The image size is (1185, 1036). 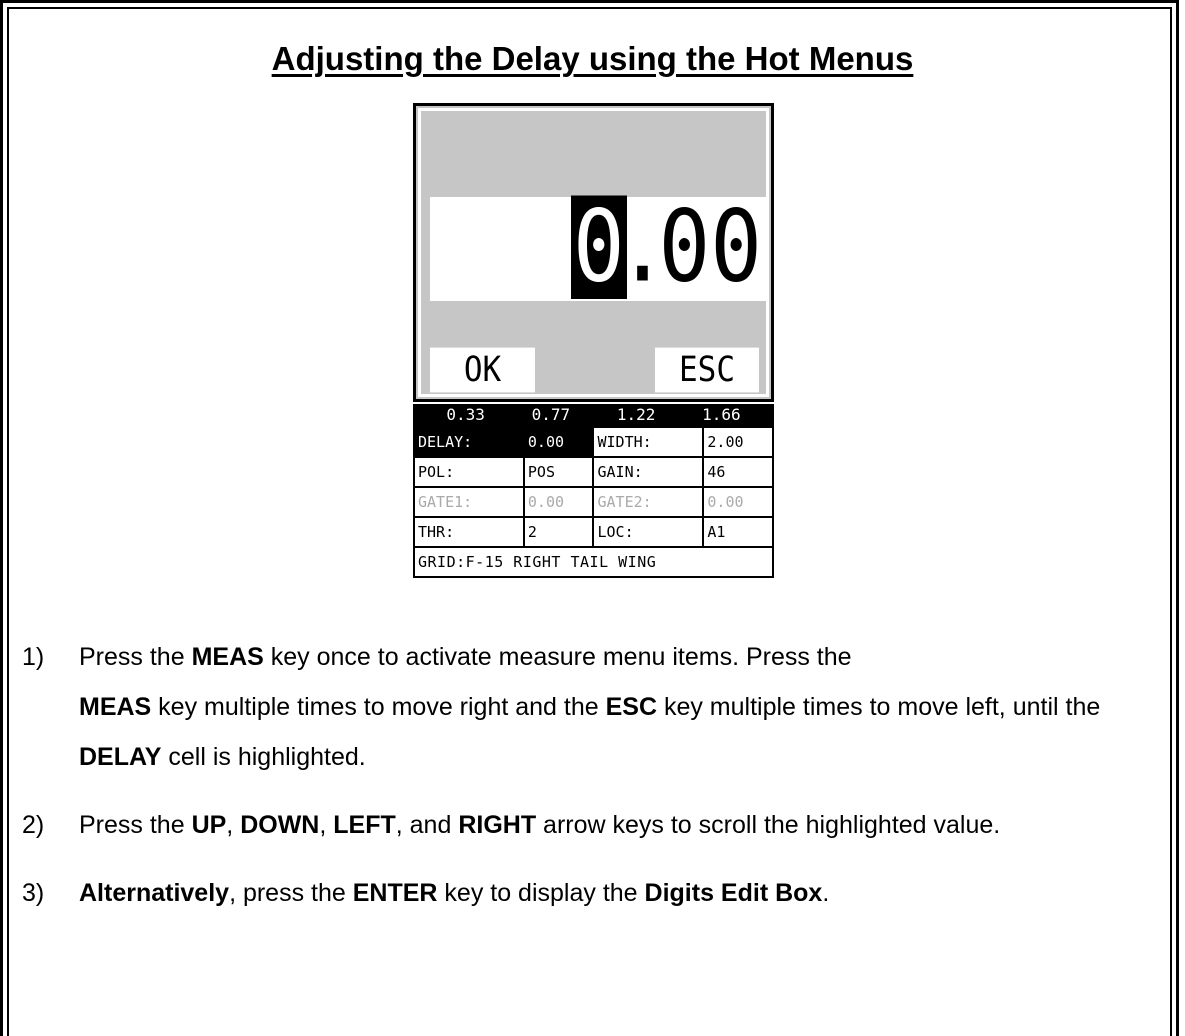 What do you see at coordinates (469, 472) in the screenshot?
I see `pol-label: POL:` at bounding box center [469, 472].